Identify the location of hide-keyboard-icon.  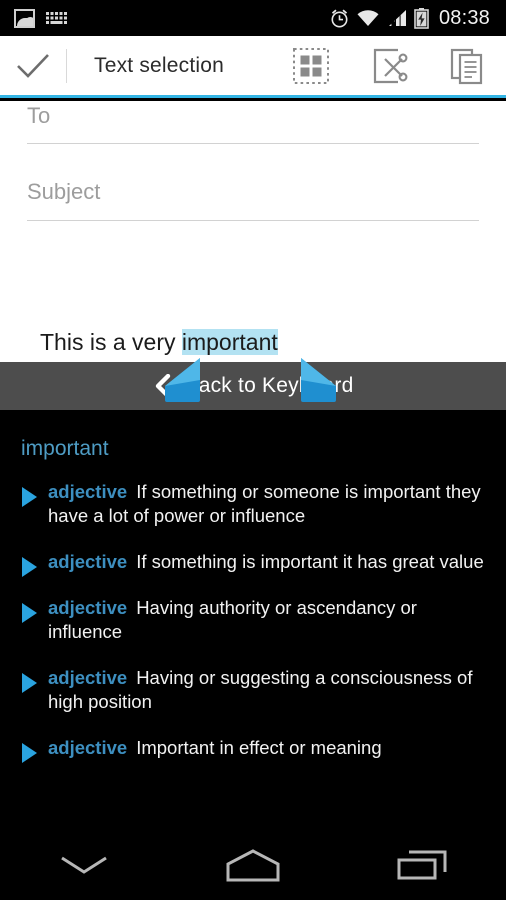
(84, 865).